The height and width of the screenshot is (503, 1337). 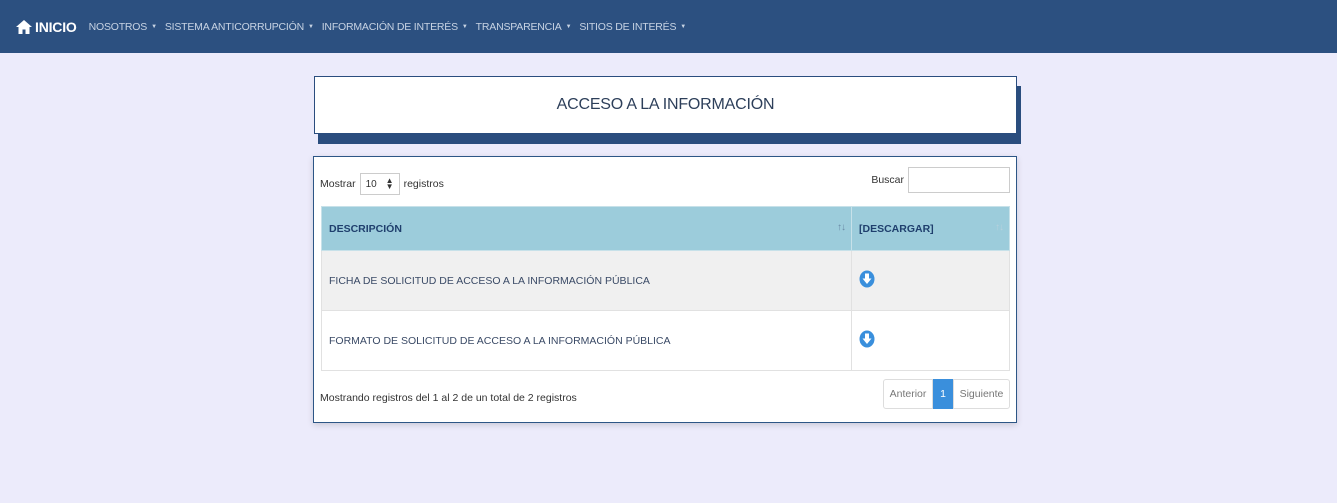 What do you see at coordinates (981, 394) in the screenshot?
I see `pagination-next-button: Siguiente` at bounding box center [981, 394].